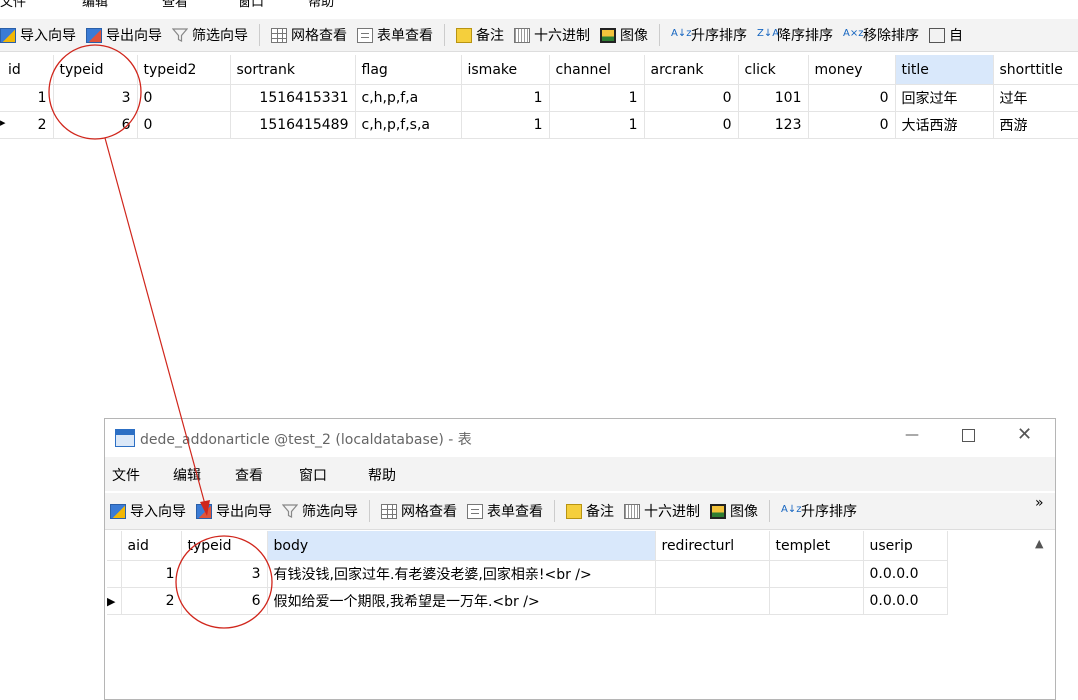 The width and height of the screenshot is (1078, 700). I want to click on col-header-channel: channel, so click(597, 70).